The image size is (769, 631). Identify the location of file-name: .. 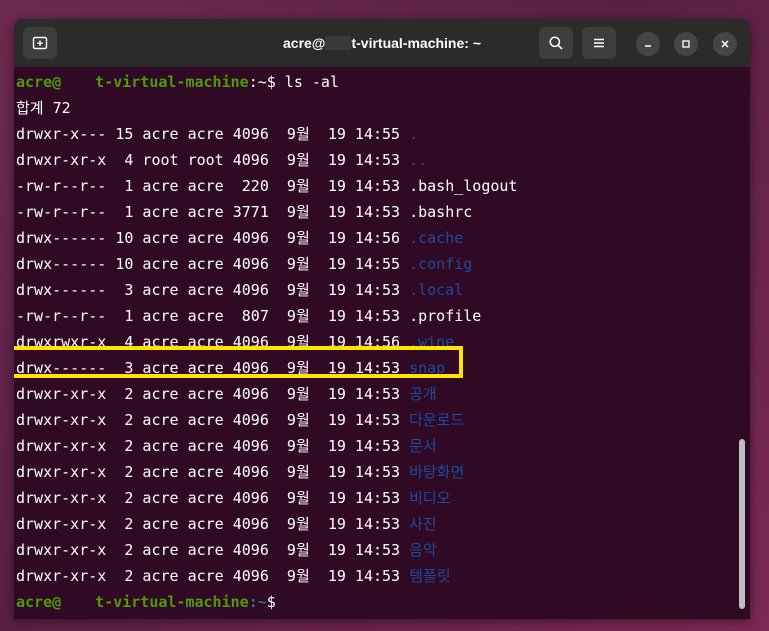
(414, 134).